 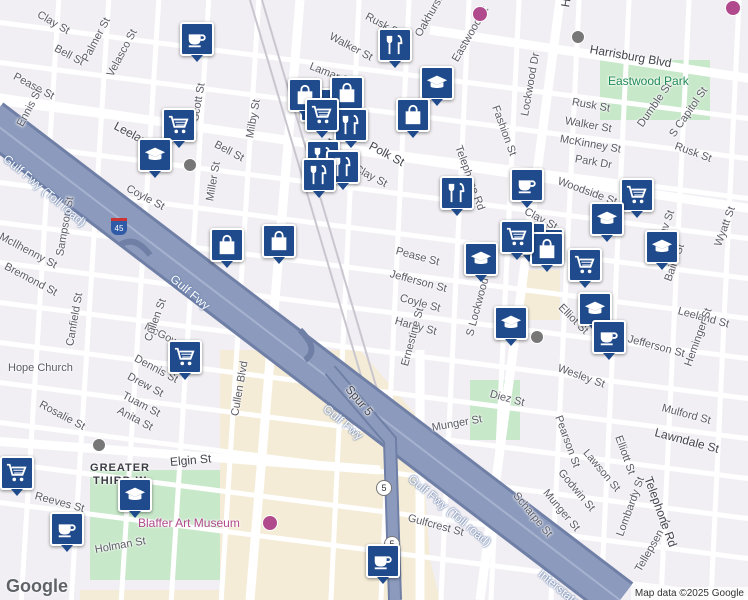 What do you see at coordinates (119, 226) in the screenshot?
I see `interstate-shield: 45` at bounding box center [119, 226].